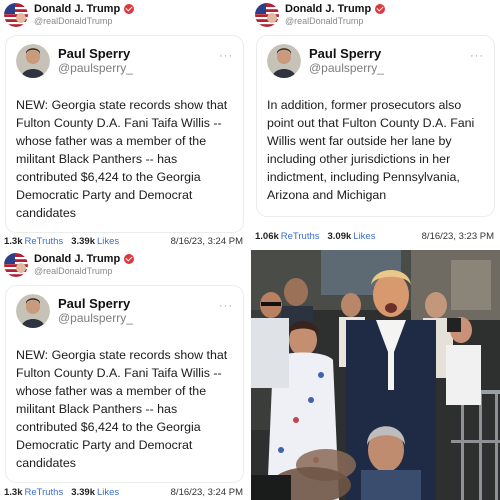 This screenshot has width=500, height=500. What do you see at coordinates (267, 236) in the screenshot?
I see `retruths-count: 1.06k` at bounding box center [267, 236].